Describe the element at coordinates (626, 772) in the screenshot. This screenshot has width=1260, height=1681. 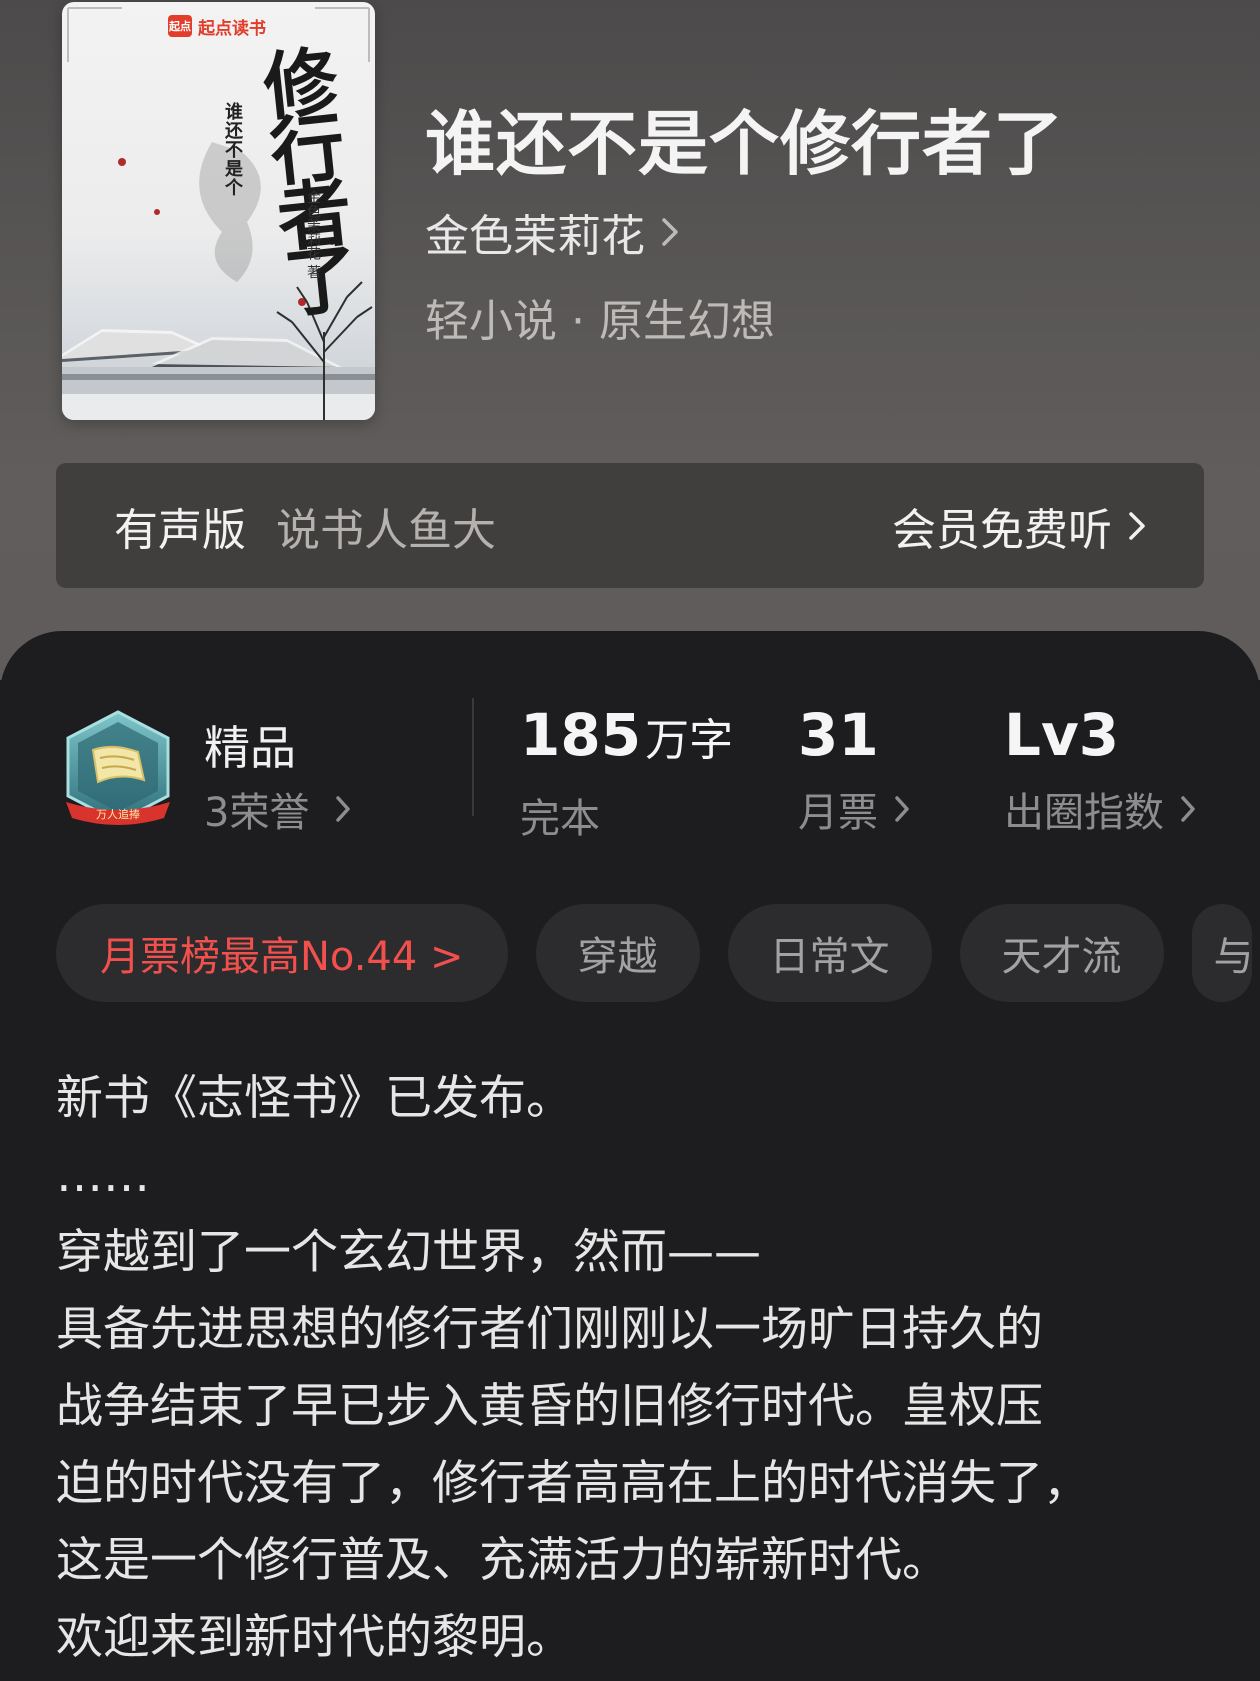
I see `stat-word-count: 185万字 完本` at that location.